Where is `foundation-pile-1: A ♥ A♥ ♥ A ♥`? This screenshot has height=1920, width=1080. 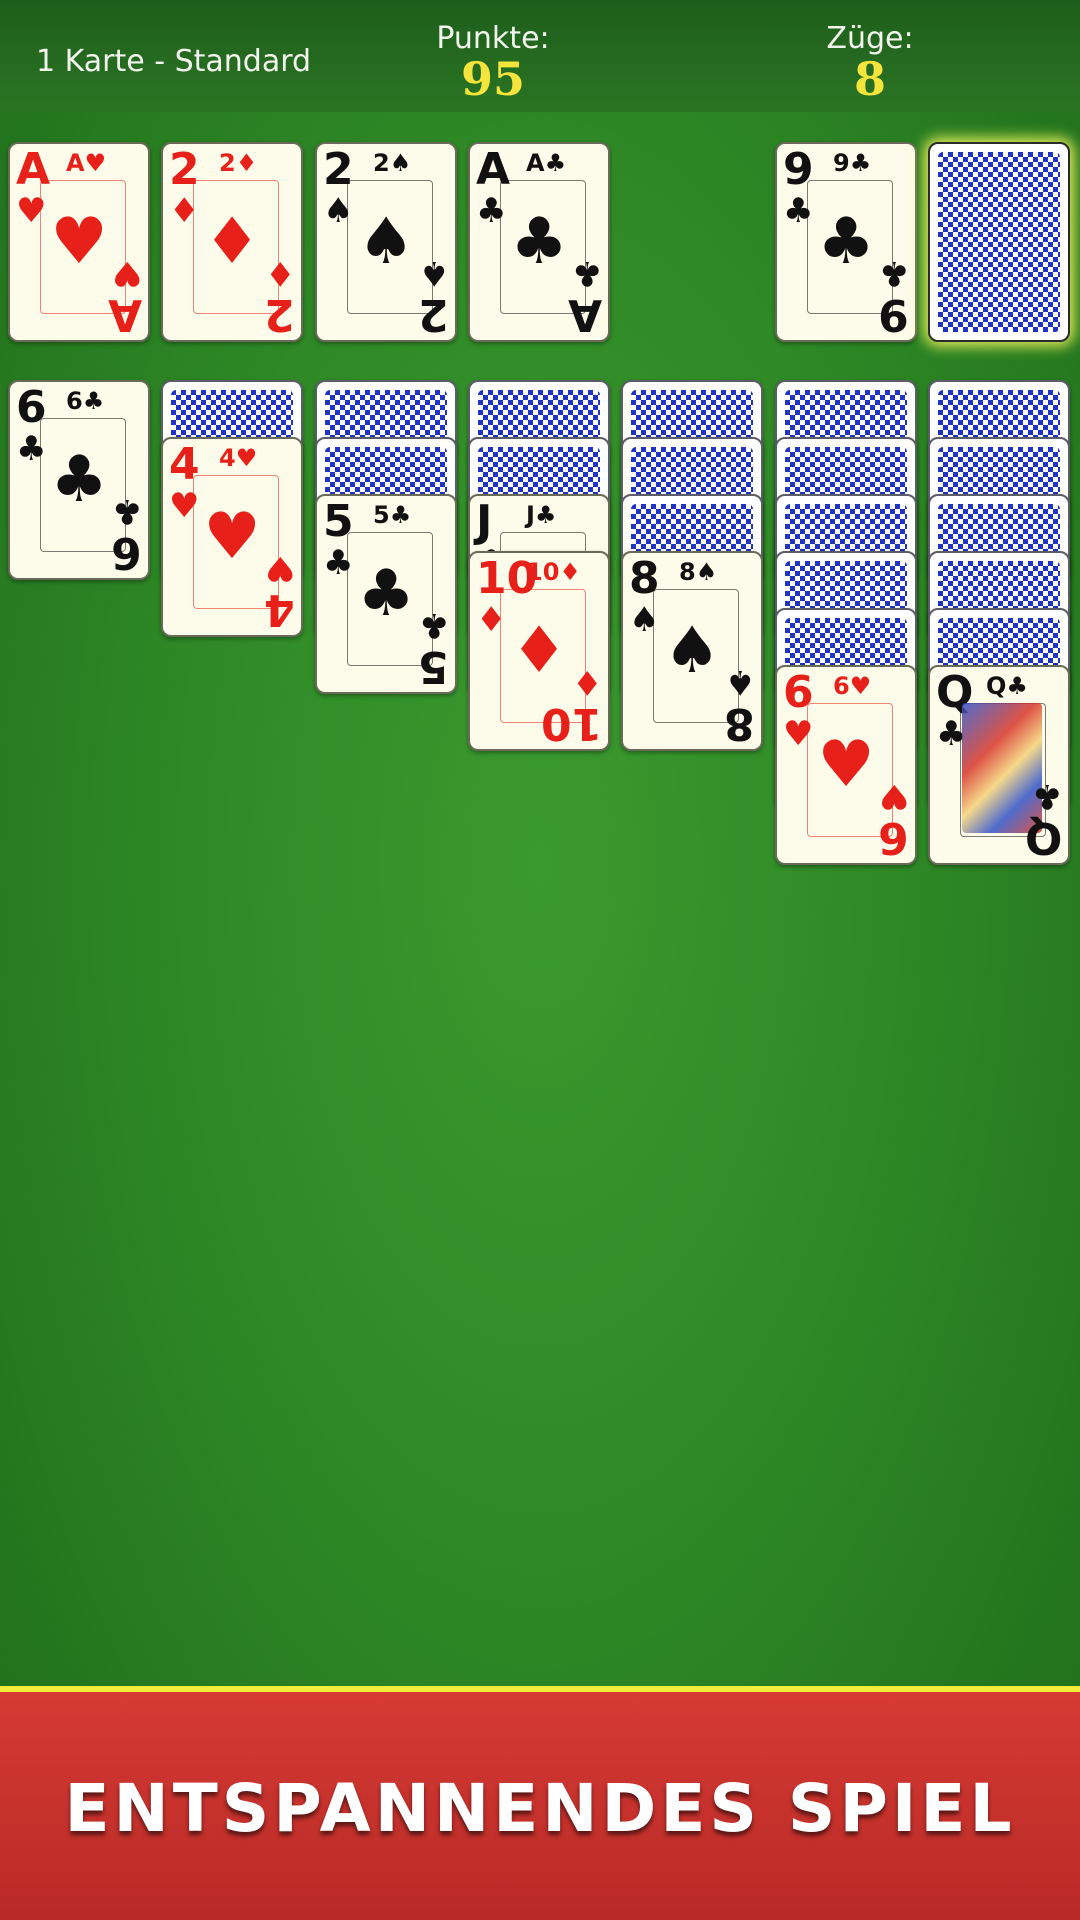
foundation-pile-1: A ♥ A♥ ♥ A ♥ is located at coordinates (79, 242).